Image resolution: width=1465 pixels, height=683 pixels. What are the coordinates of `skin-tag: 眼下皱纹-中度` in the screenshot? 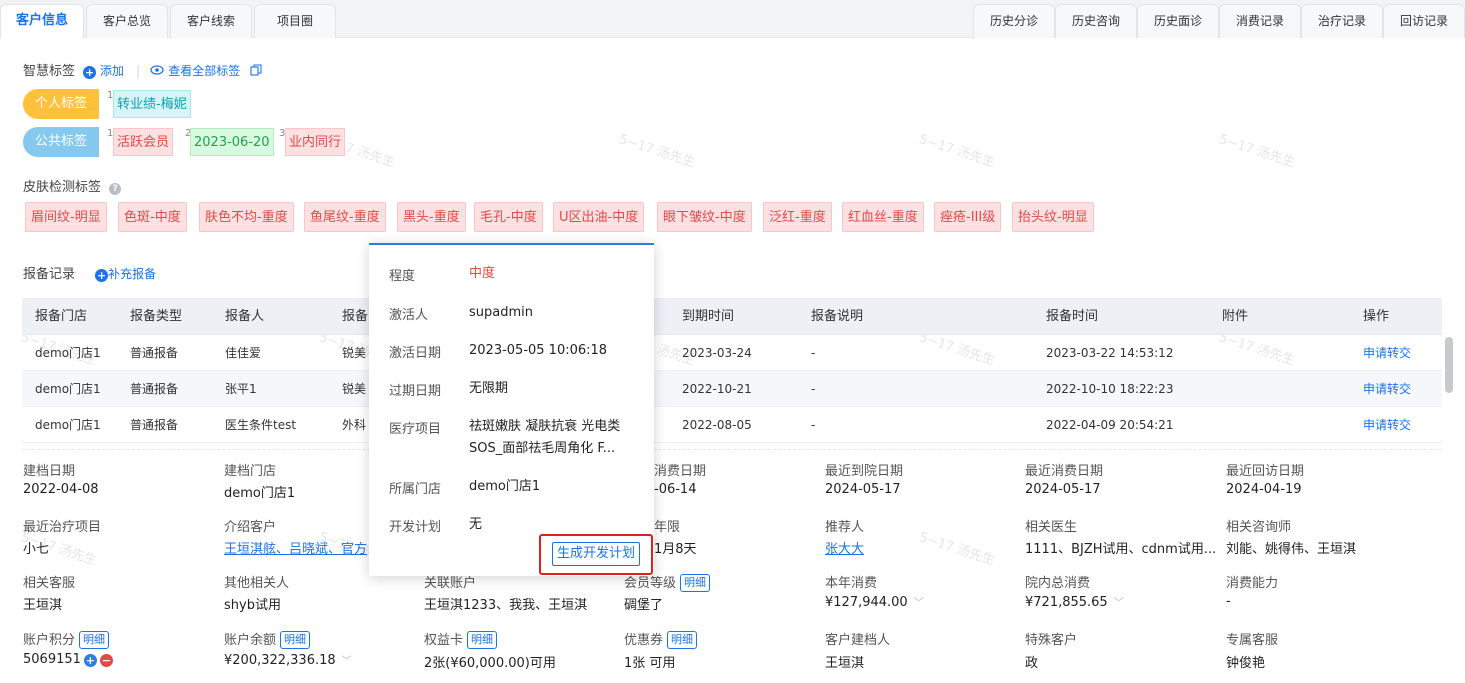 It's located at (704, 217).